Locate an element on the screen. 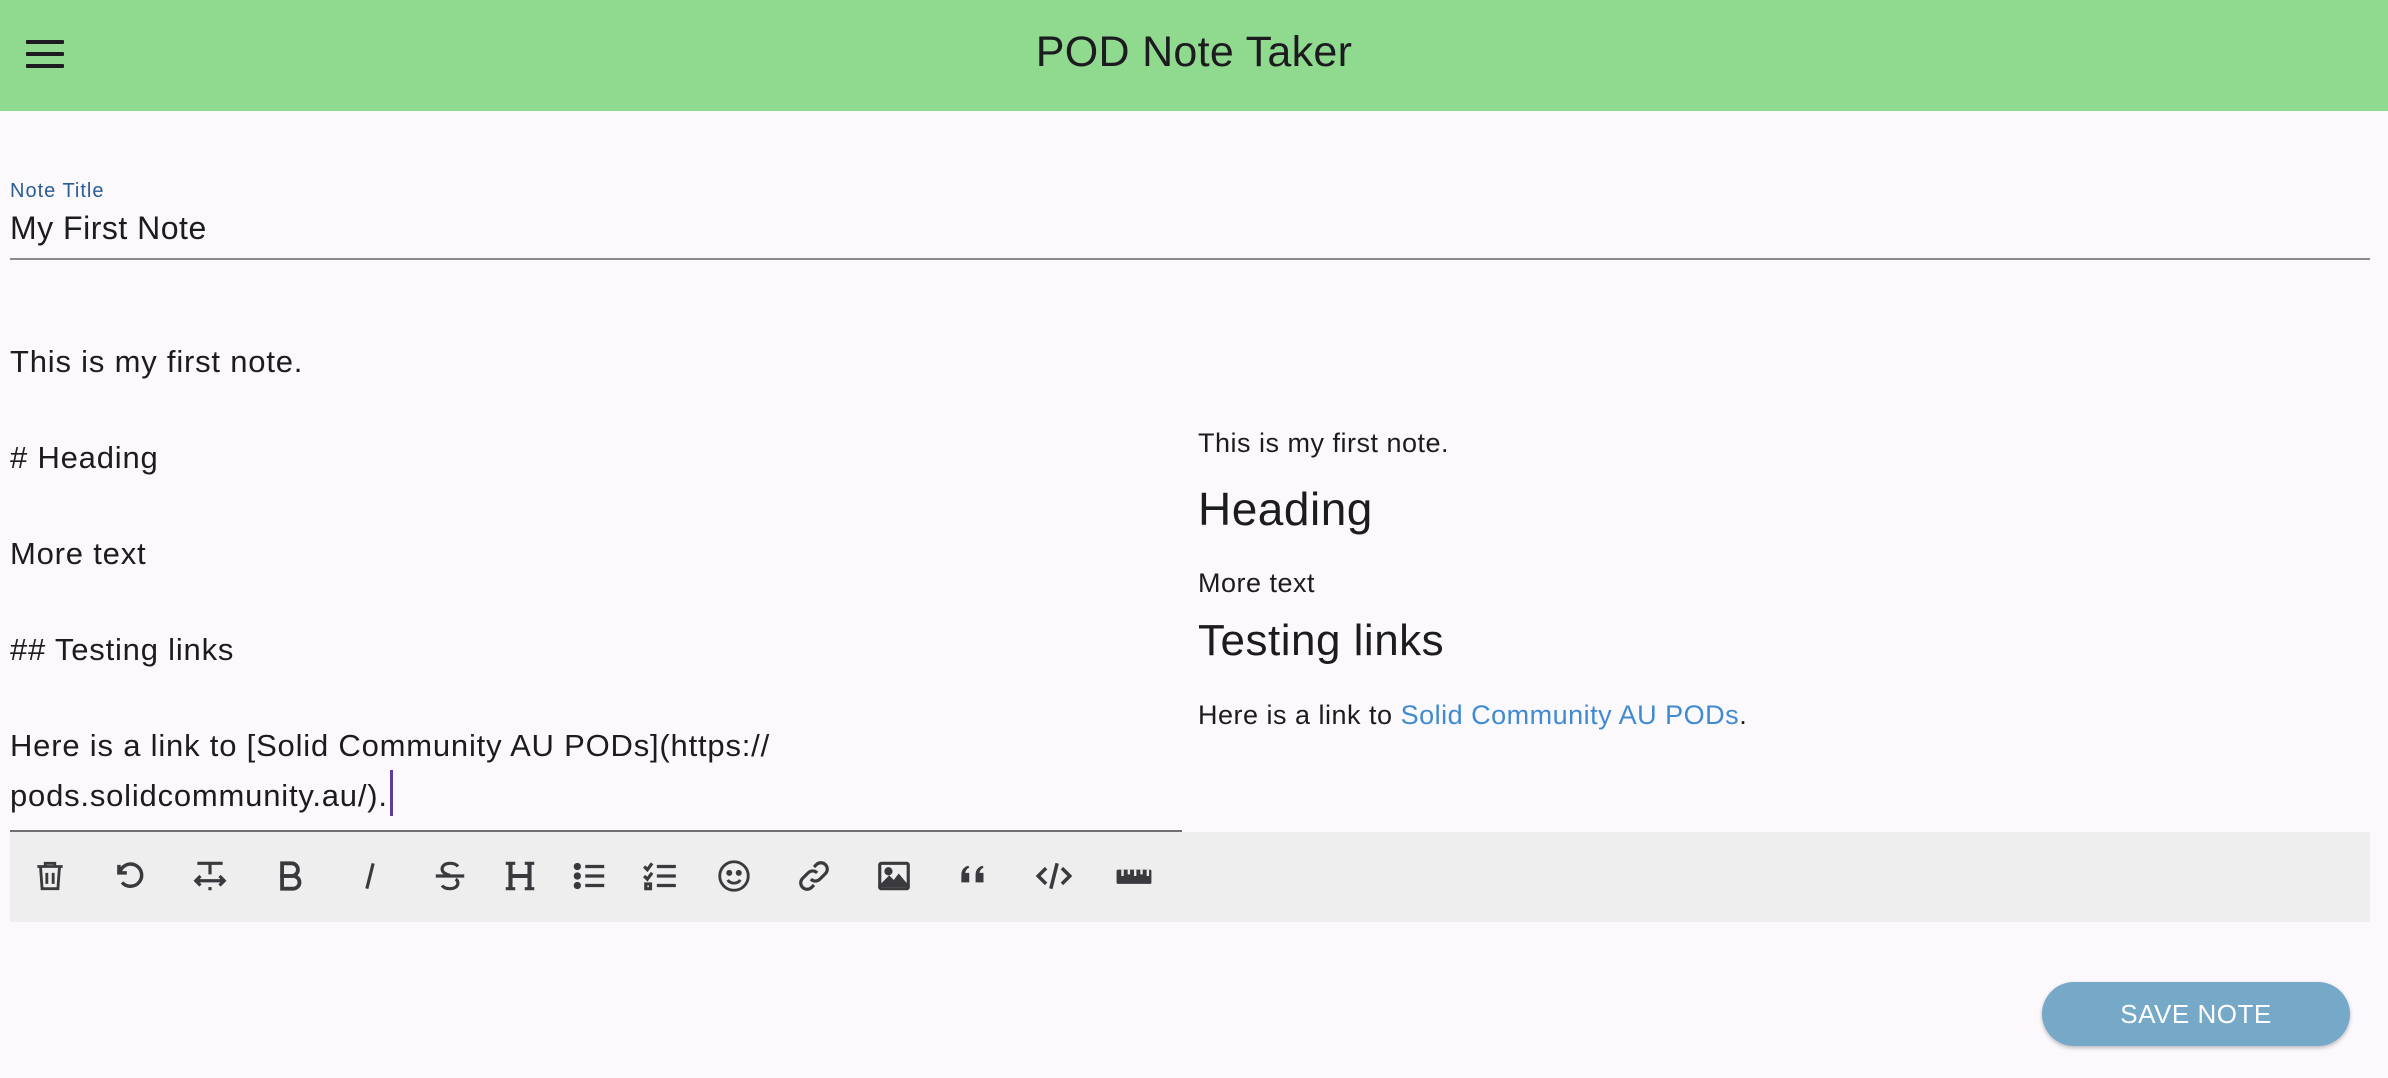 The height and width of the screenshot is (1078, 2388). app-bar: POD Note Taker is located at coordinates (1194, 55).